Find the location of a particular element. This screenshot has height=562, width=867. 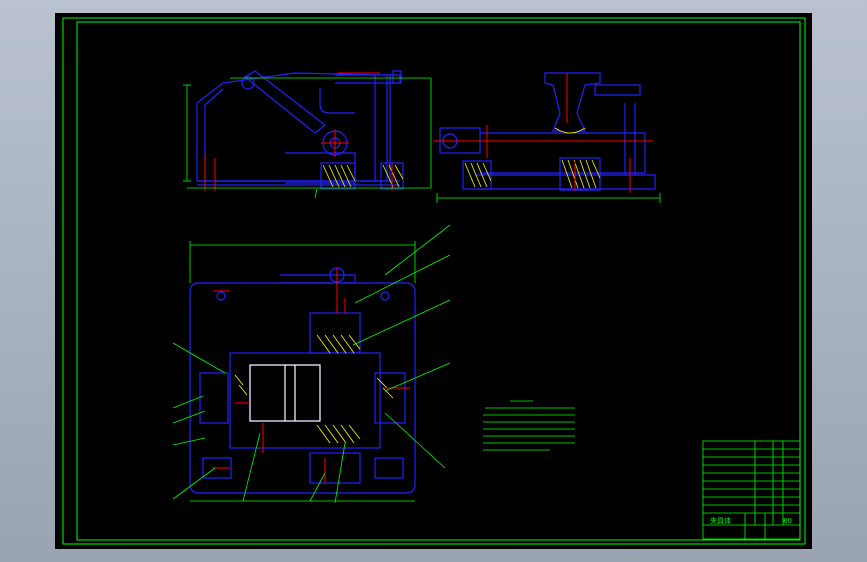

title-block-label: 夹具体 is located at coordinates (720, 520).